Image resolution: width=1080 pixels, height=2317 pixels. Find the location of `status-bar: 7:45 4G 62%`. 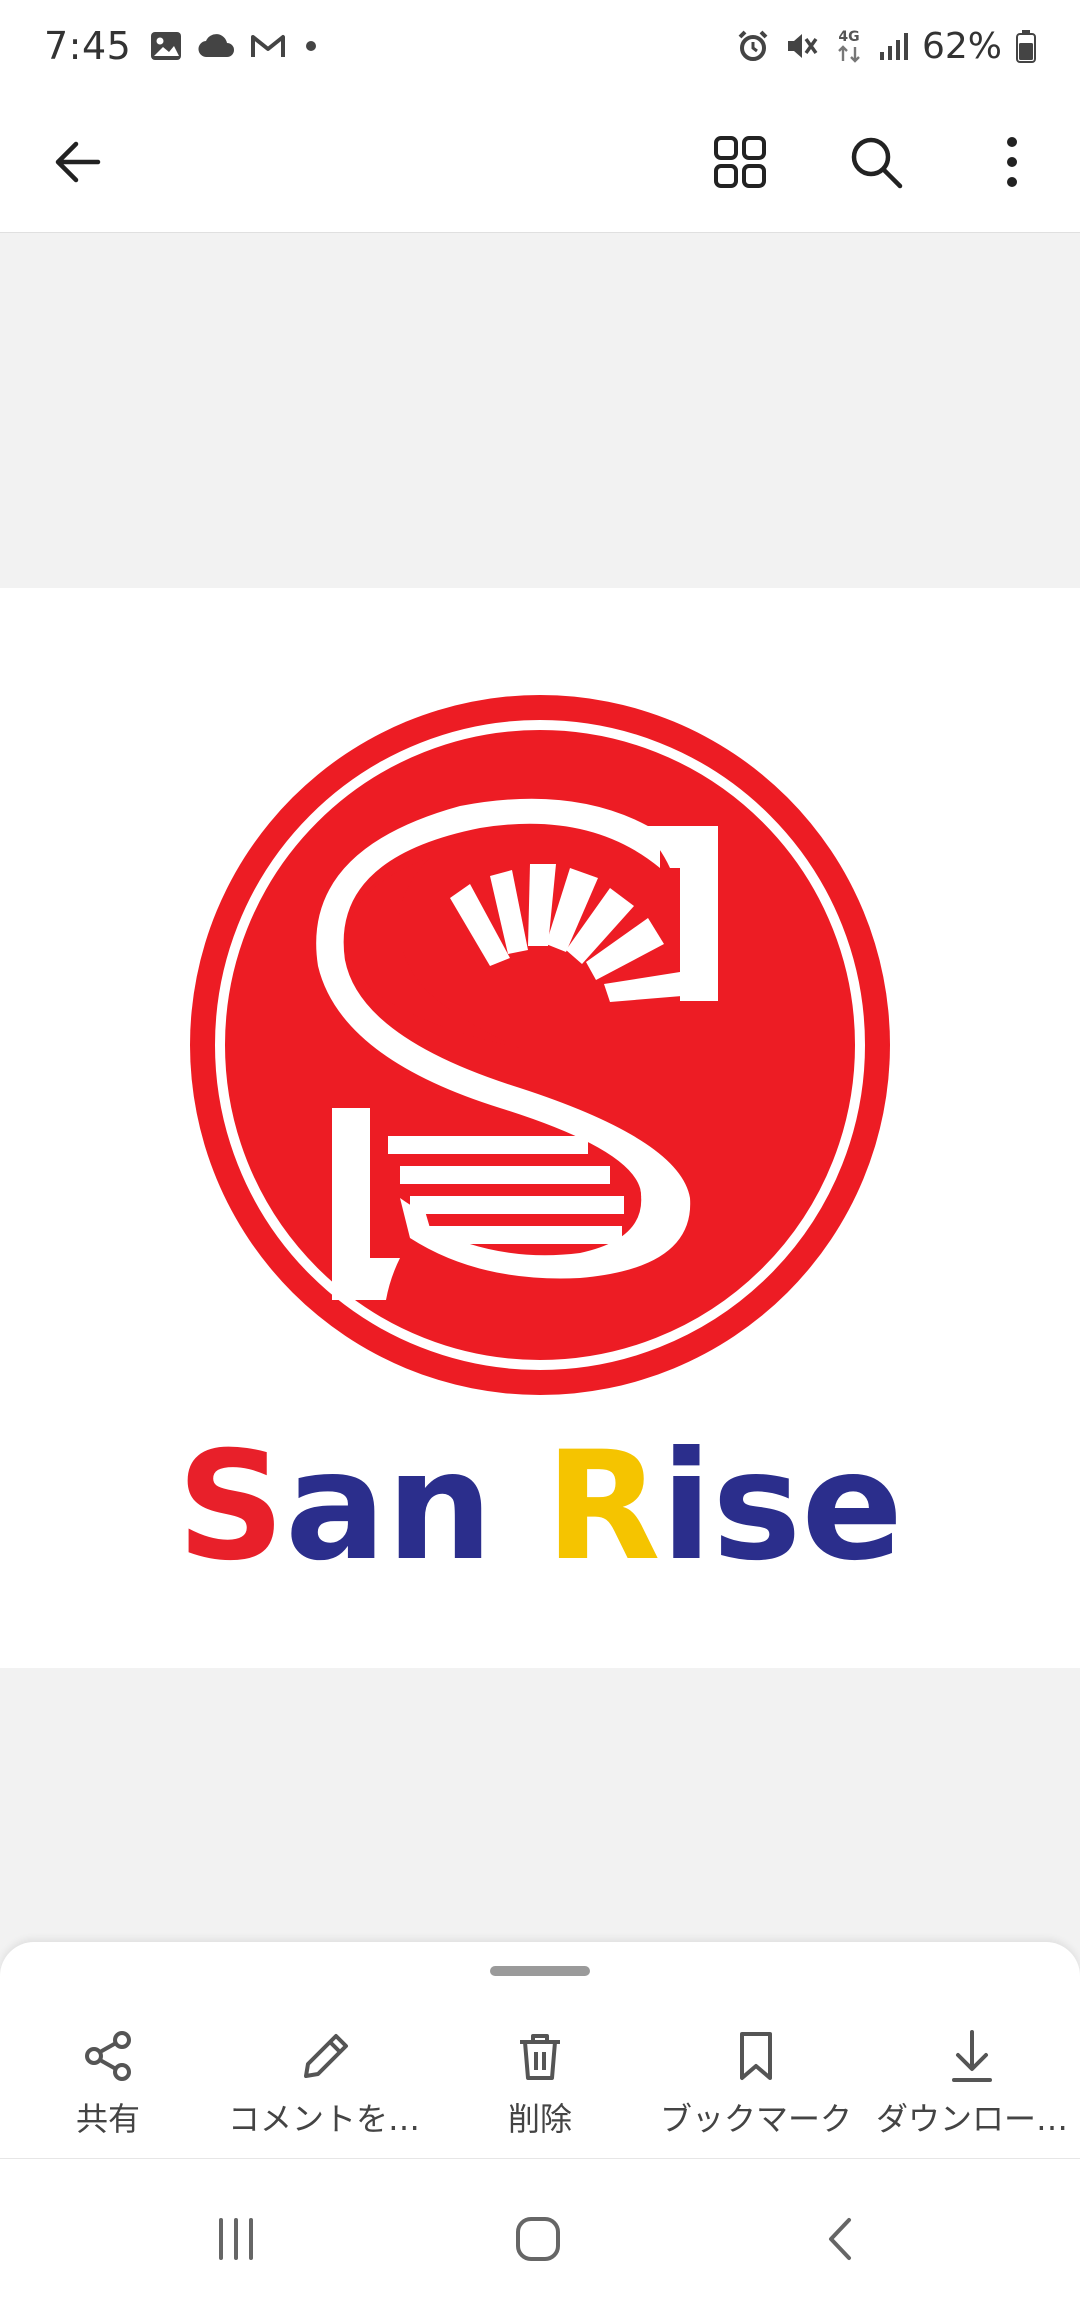

status-bar: 7:45 4G 62% is located at coordinates (540, 46).